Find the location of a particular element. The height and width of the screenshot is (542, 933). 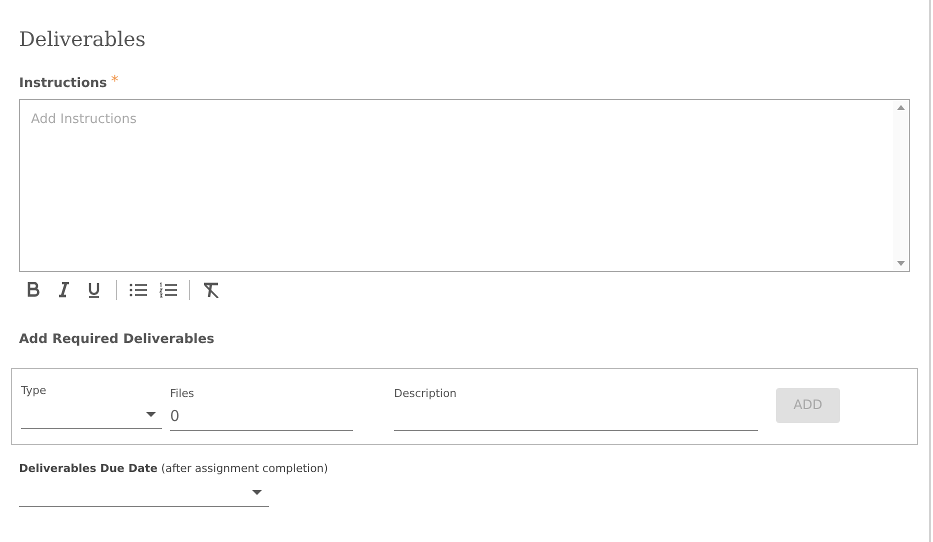

field-label: Deliverables Due Date (after assignment completion) is located at coordinates (173, 469).